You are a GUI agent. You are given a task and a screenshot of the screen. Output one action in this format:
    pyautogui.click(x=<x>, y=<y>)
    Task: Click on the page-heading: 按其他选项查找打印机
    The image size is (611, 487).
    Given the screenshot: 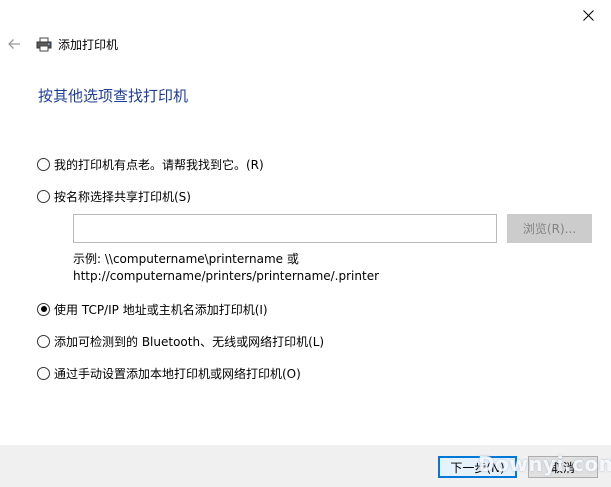 What is the action you would take?
    pyautogui.click(x=113, y=96)
    